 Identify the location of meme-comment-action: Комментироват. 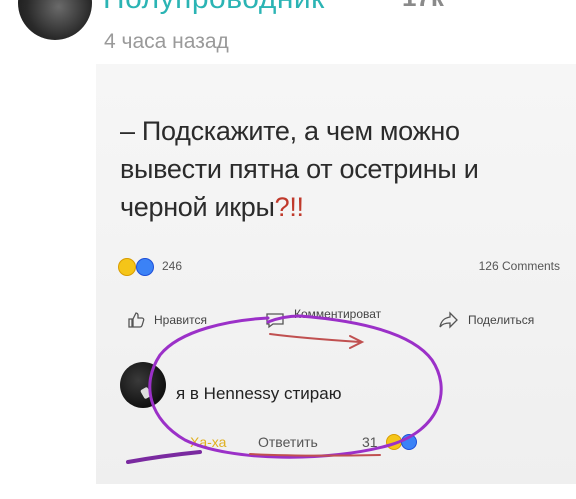
(323, 318).